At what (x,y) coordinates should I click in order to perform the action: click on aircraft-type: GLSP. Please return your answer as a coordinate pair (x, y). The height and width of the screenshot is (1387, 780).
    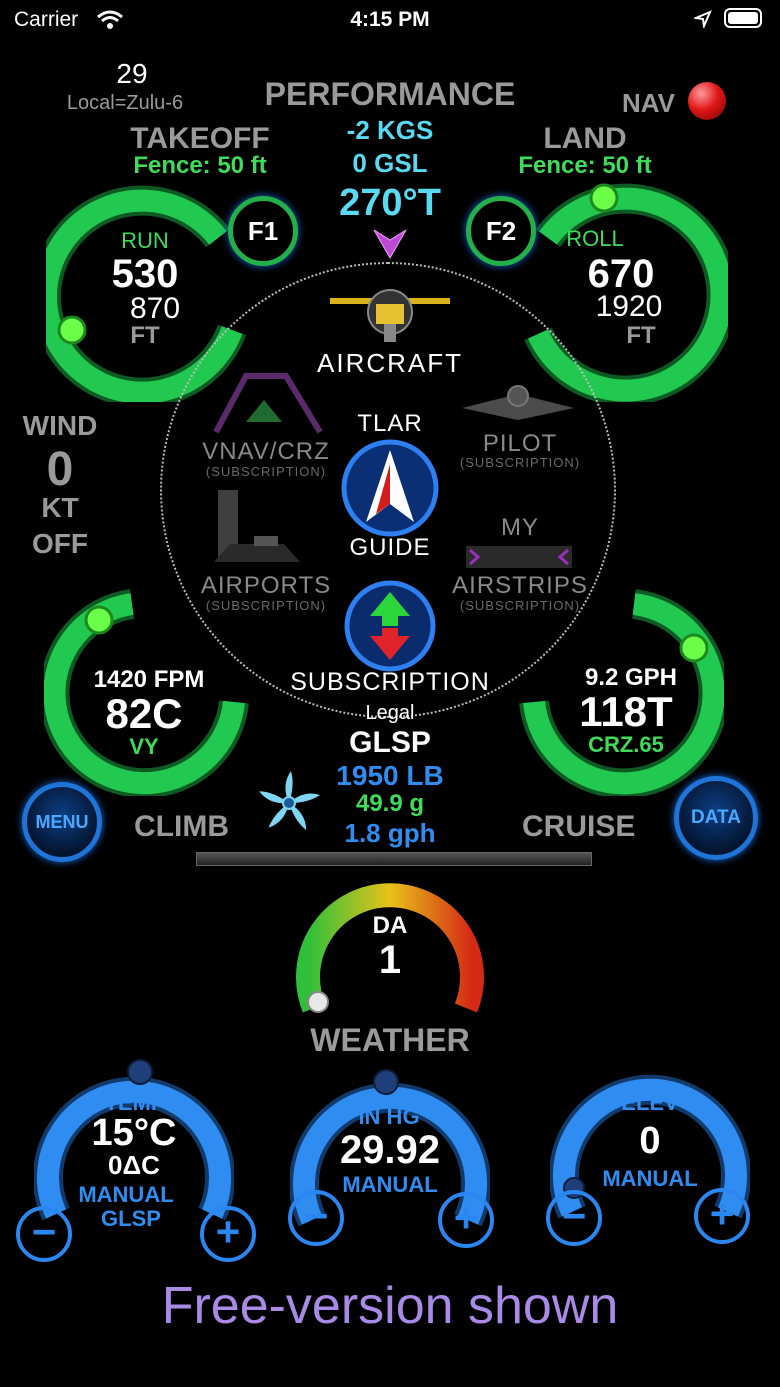
    Looking at the image, I should click on (390, 743).